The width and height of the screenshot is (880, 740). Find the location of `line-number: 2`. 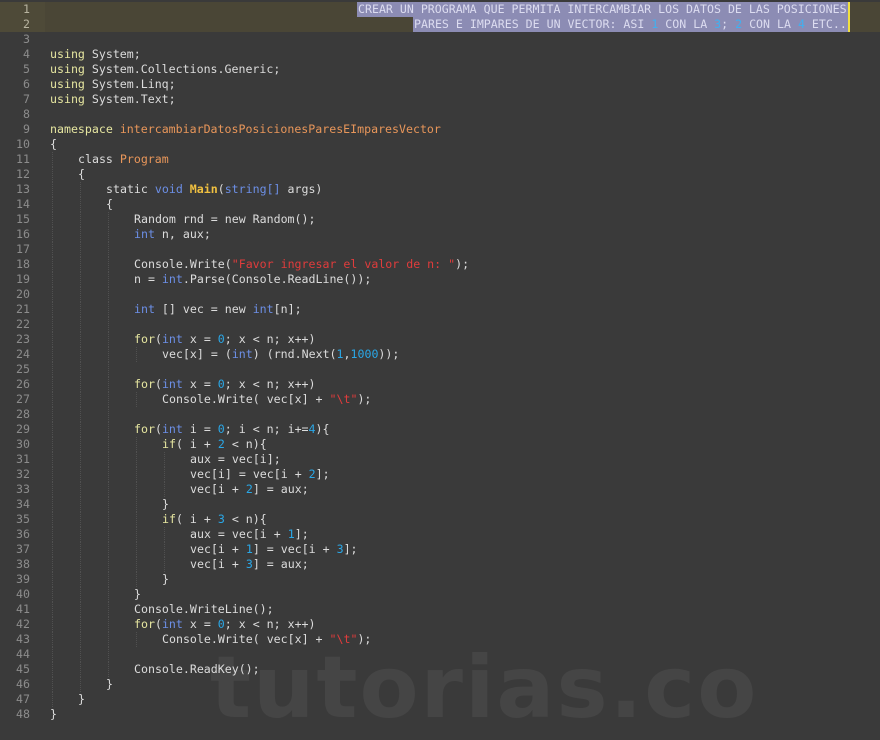

line-number: 2 is located at coordinates (15, 24).